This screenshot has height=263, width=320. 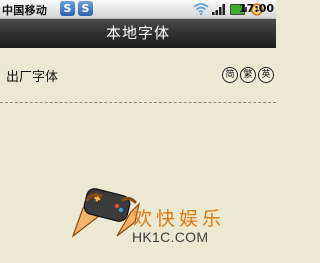 What do you see at coordinates (266, 75) in the screenshot?
I see `english-badge: 英` at bounding box center [266, 75].